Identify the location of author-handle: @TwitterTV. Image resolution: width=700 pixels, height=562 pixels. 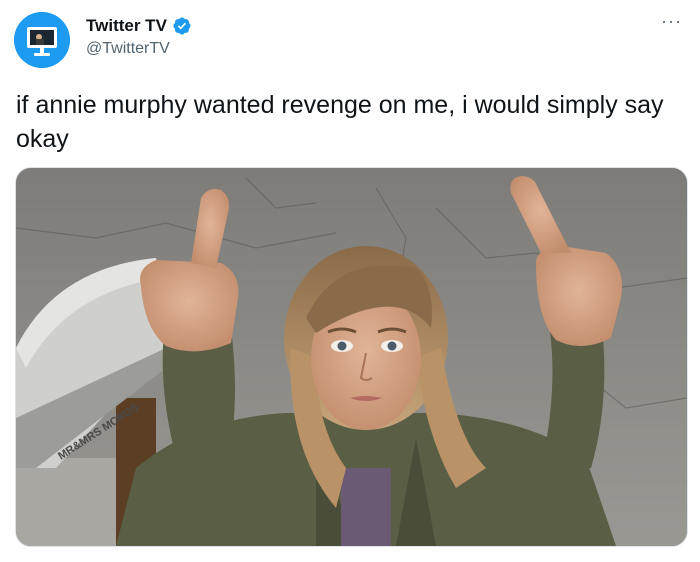
(128, 49).